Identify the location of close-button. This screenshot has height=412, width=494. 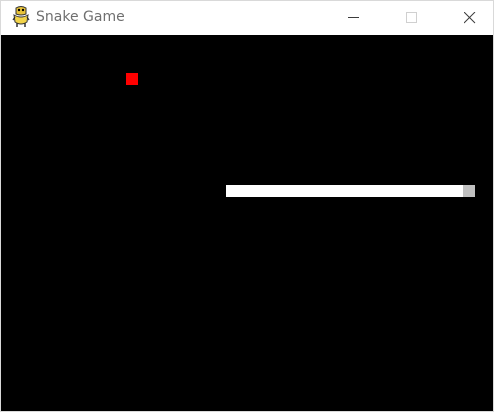
(470, 17).